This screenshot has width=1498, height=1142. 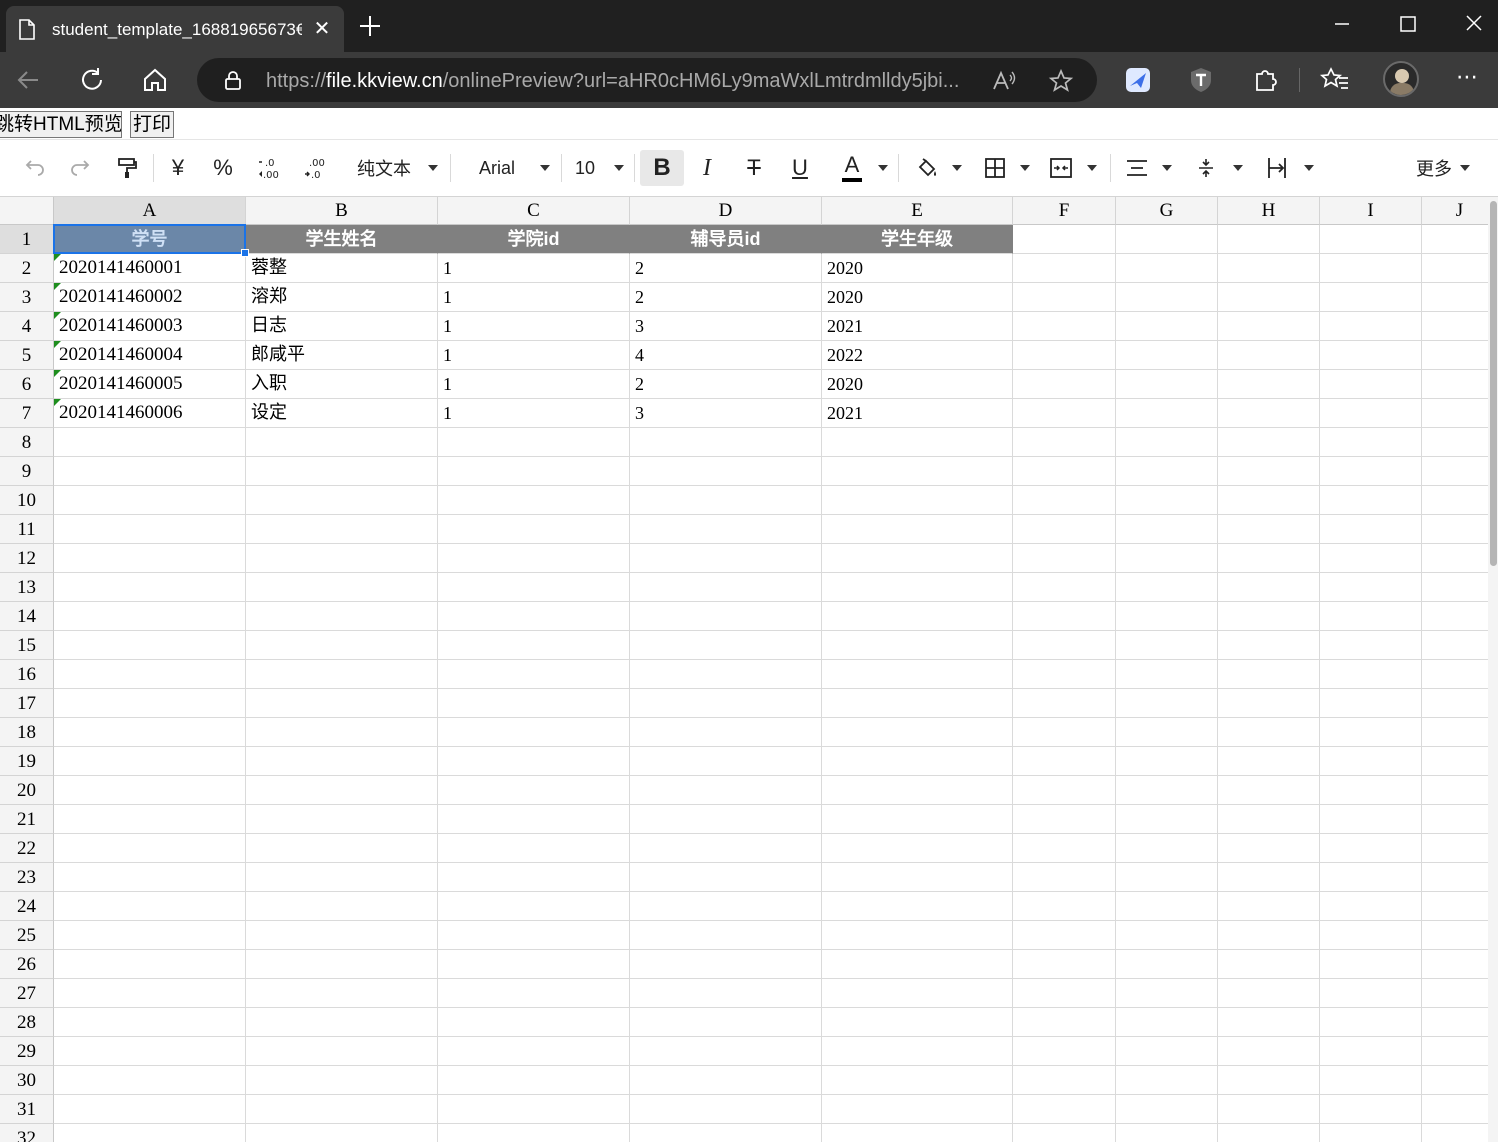 What do you see at coordinates (917, 587) in the screenshot?
I see `cell-e13` at bounding box center [917, 587].